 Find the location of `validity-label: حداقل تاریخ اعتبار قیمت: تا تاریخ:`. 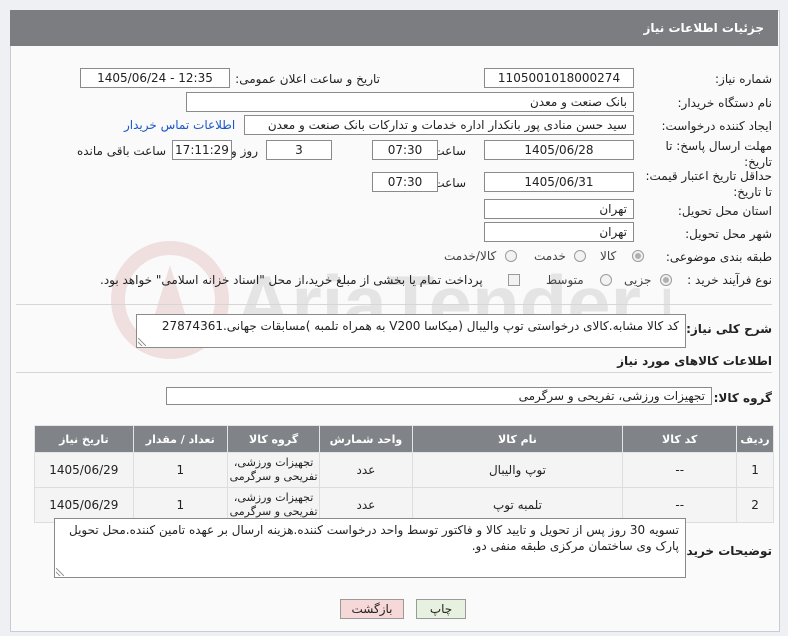

validity-label: حداقل تاریخ اعتبار قیمت: تا تاریخ: is located at coordinates (708, 184).